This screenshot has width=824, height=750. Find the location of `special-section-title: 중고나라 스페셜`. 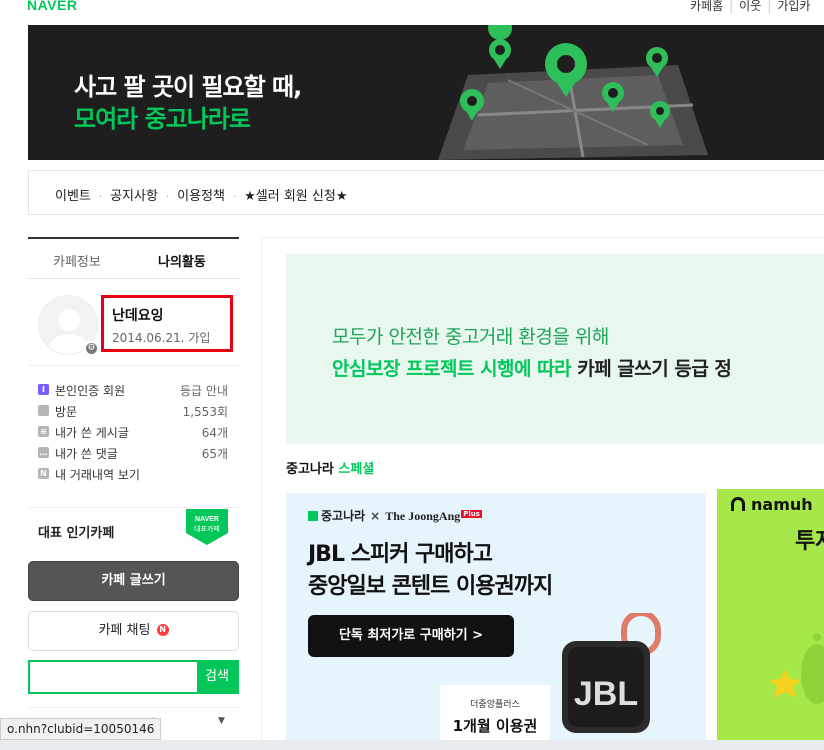

special-section-title: 중고나라 스페셜 is located at coordinates (330, 467).